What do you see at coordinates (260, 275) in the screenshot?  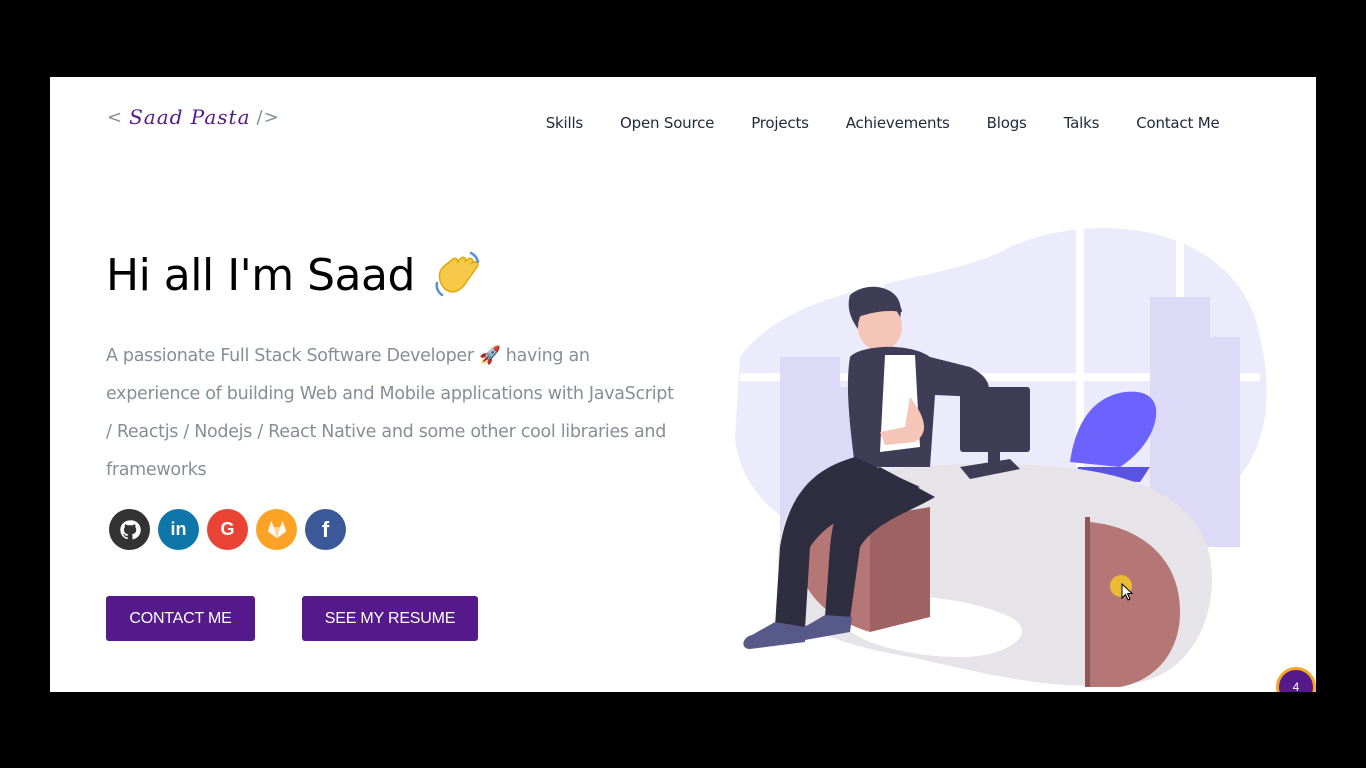 I see `greeting-text: Hi all I'm Saad` at bounding box center [260, 275].